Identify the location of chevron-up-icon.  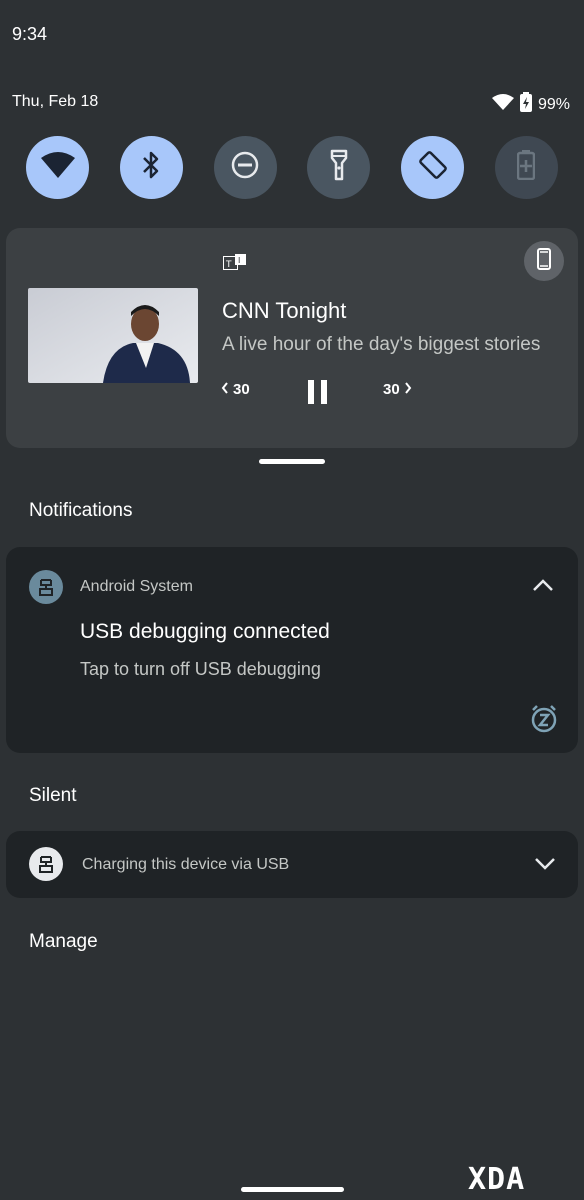
(543, 587).